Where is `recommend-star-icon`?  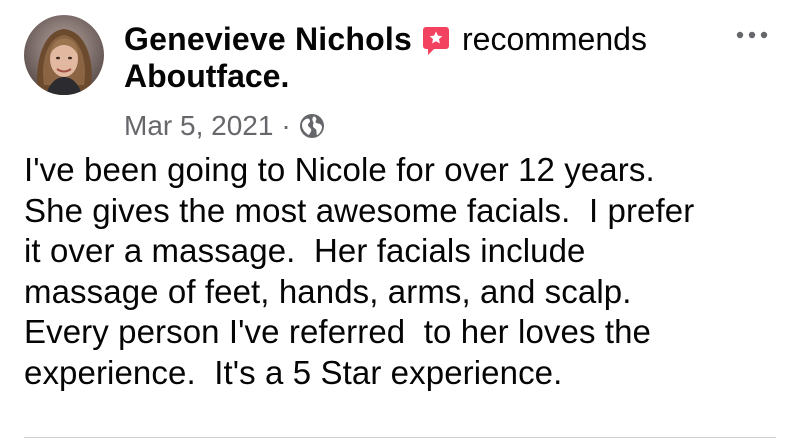 recommend-star-icon is located at coordinates (436, 41).